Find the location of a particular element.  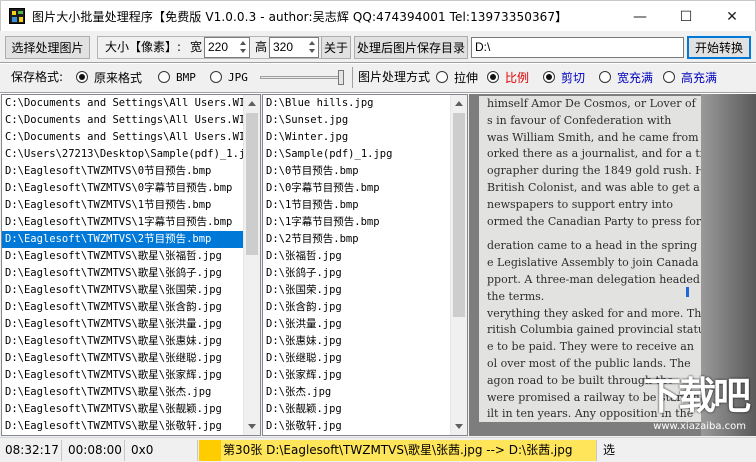

progress-indicator is located at coordinates (210, 450).